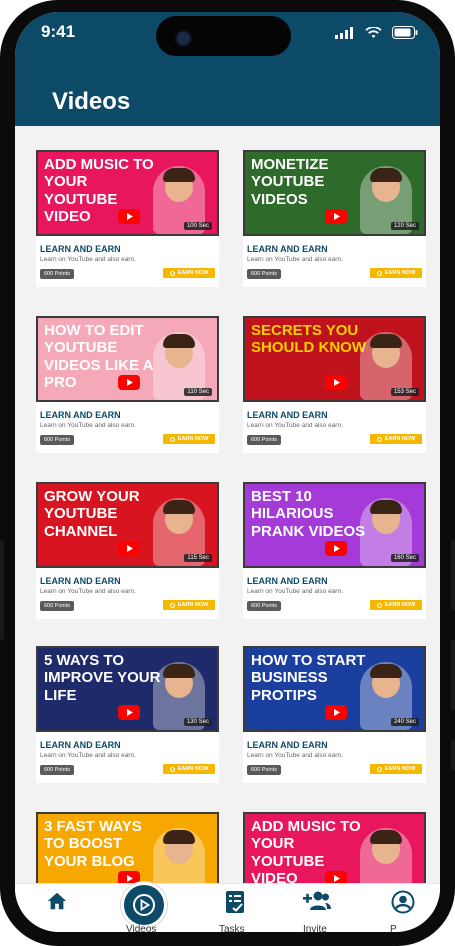  I want to click on video-thumbnail: Secrets You Should Know 153 Sec, so click(334, 359).